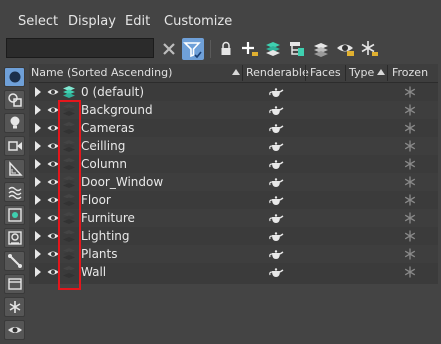 The height and width of the screenshot is (344, 441). What do you see at coordinates (198, 22) in the screenshot?
I see `menu-customize: Customize` at bounding box center [198, 22].